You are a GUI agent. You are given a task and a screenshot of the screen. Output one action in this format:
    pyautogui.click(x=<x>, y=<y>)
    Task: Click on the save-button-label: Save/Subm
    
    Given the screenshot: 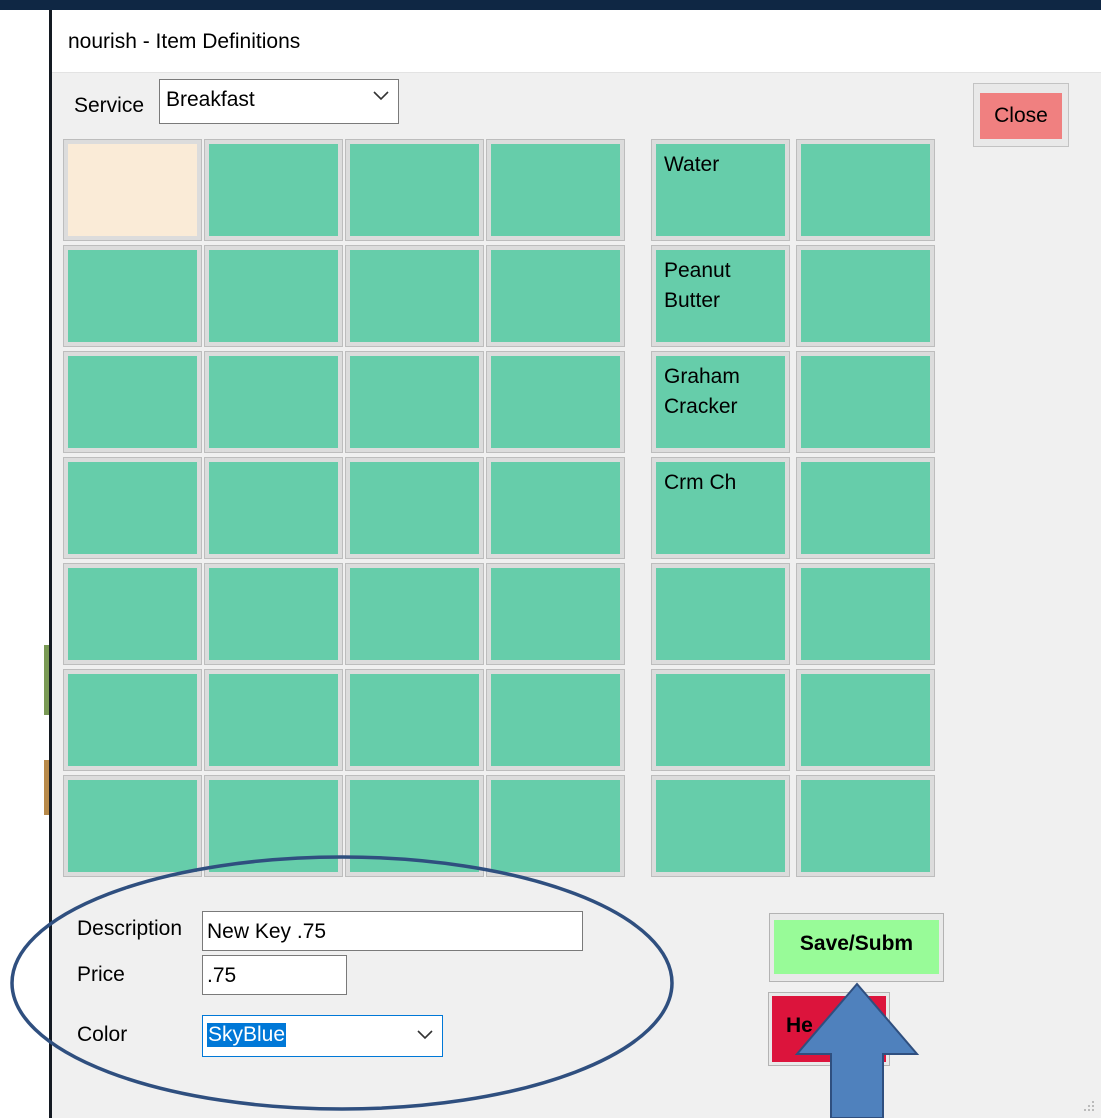 What is the action you would take?
    pyautogui.click(x=856, y=947)
    